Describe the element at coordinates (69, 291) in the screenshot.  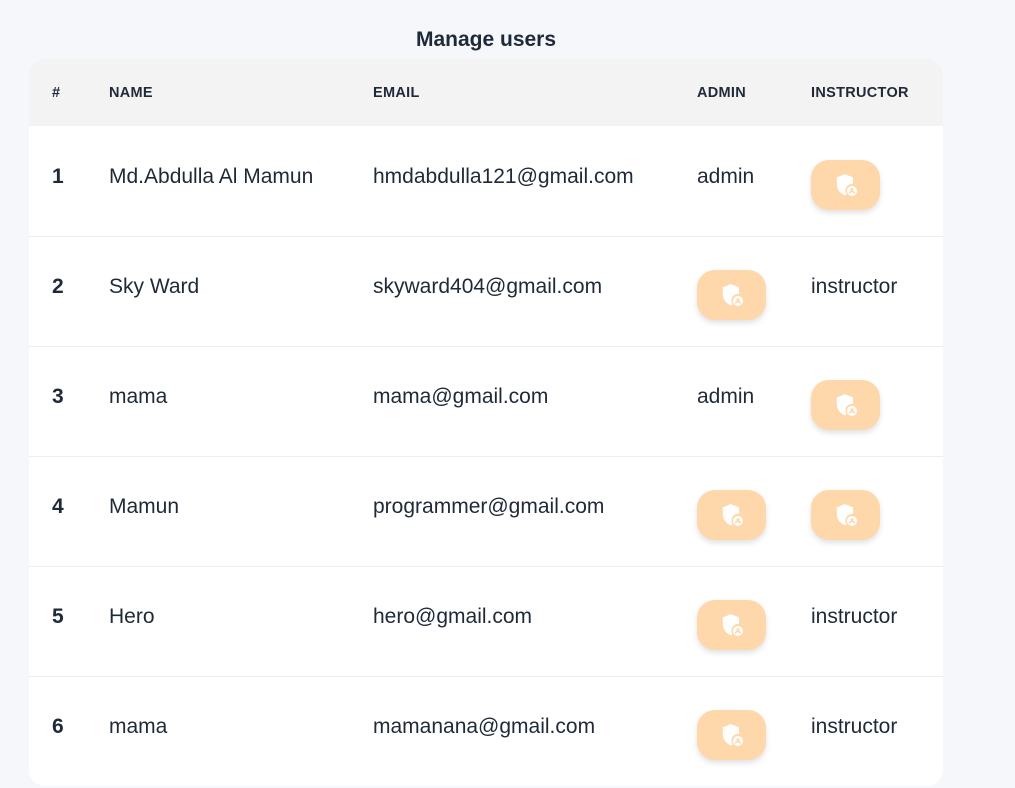
I see `row-number: 2` at that location.